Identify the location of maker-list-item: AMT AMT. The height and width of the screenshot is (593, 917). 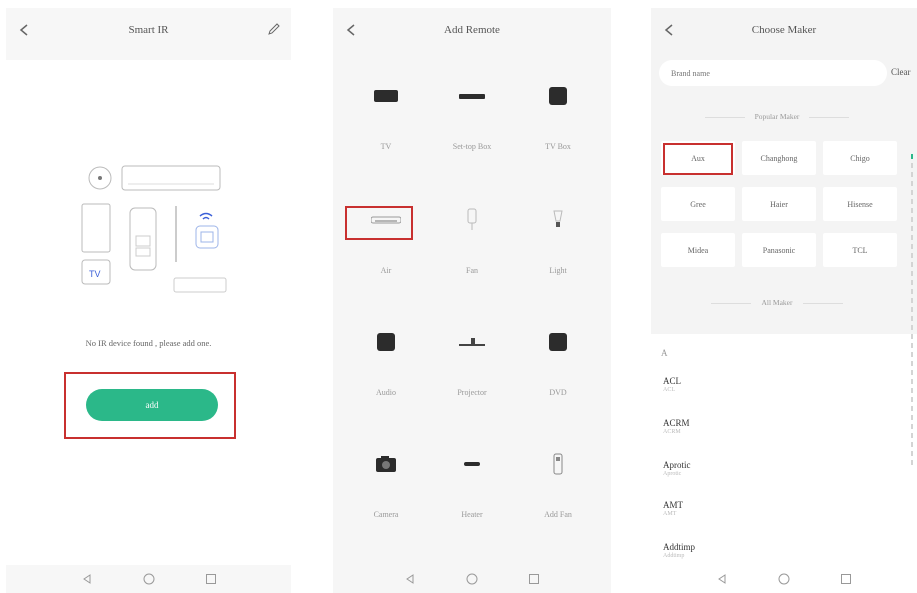
(673, 508).